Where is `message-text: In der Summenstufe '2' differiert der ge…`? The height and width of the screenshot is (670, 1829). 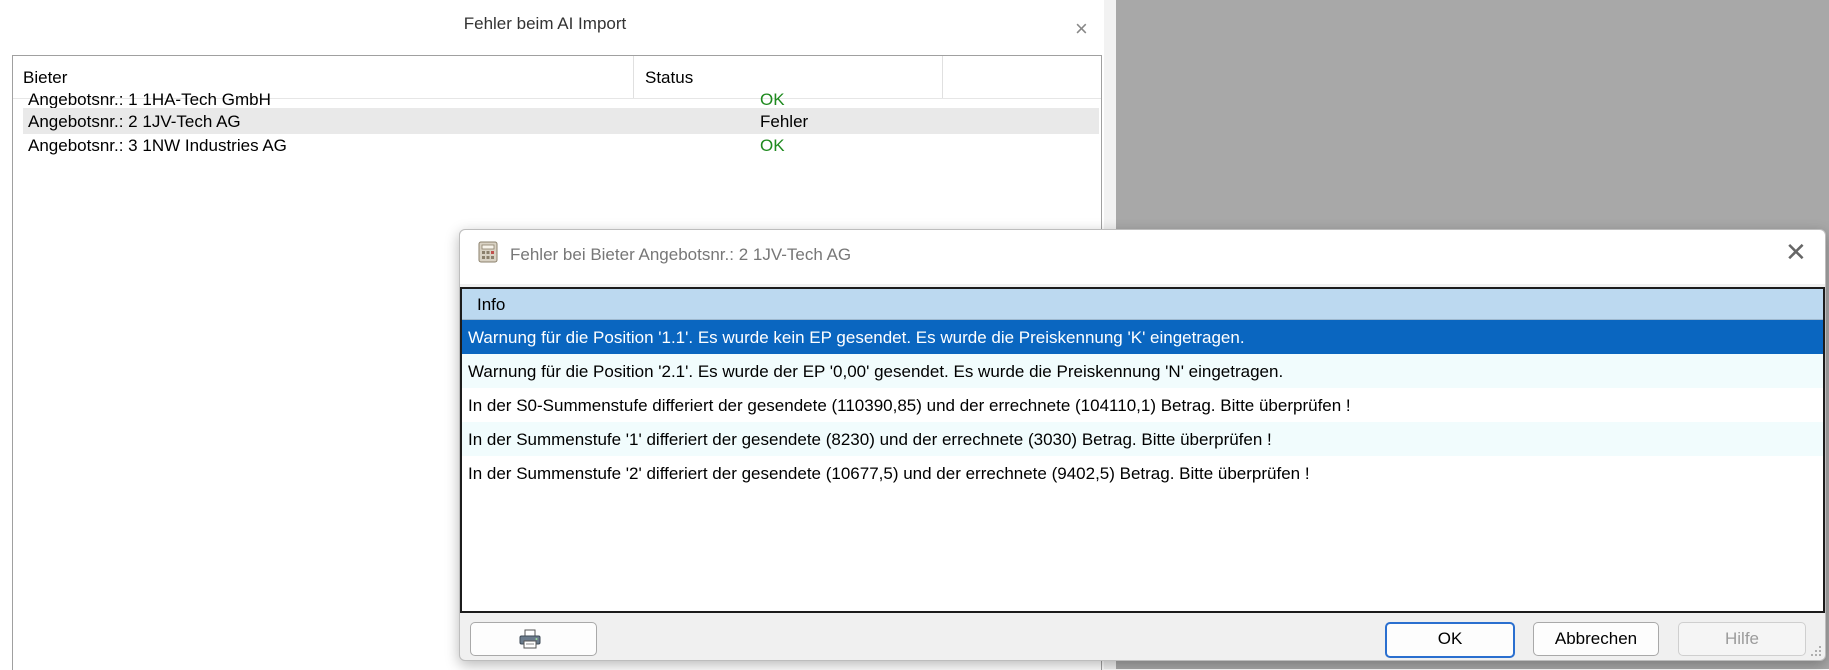
message-text: In der Summenstufe '2' differiert der ge… is located at coordinates (889, 473).